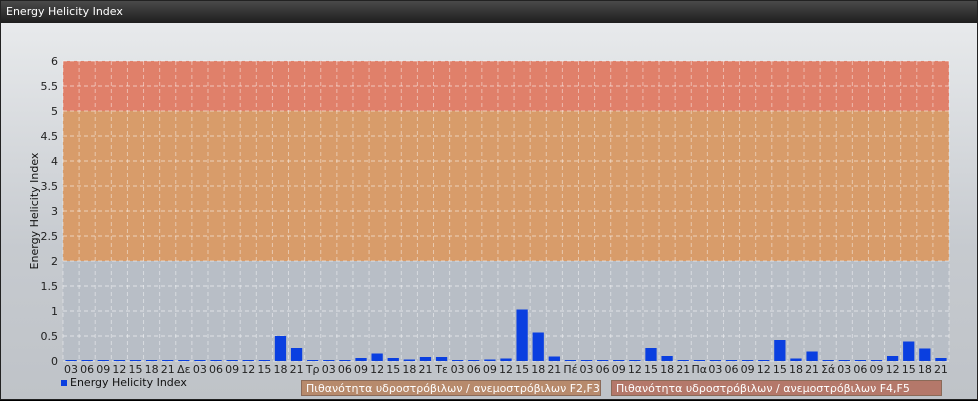 The image size is (978, 401). I want to click on y-axis-label: Energy Helicity Index, so click(34, 210).